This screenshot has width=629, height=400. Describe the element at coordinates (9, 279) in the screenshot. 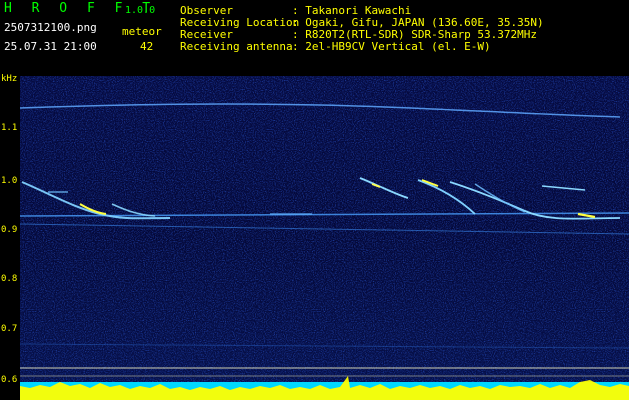

I see `y-tick: 0.8` at that location.